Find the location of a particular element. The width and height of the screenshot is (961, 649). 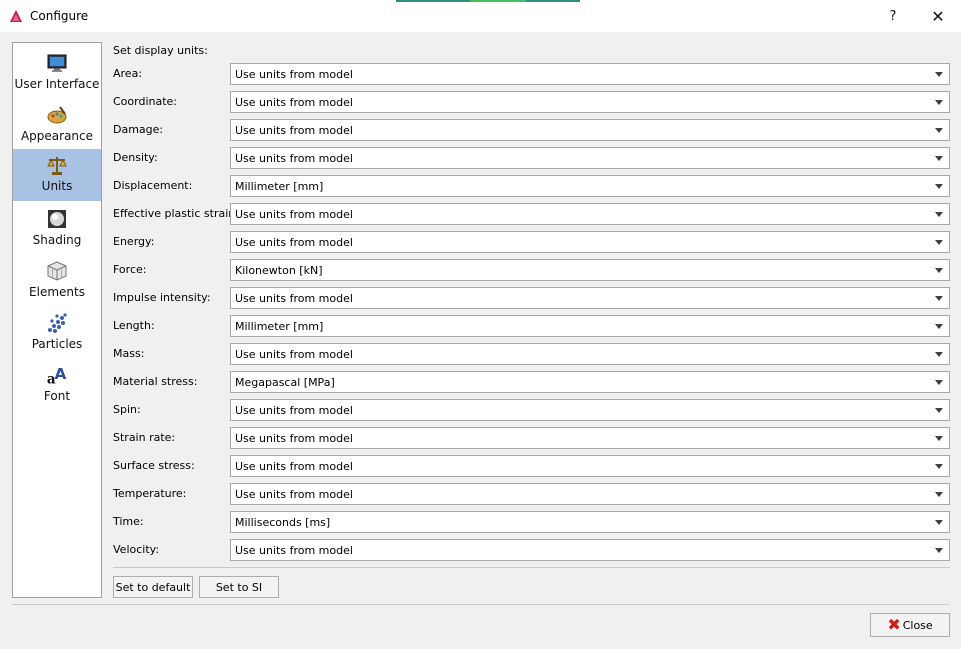

unit-label: Mass: is located at coordinates (129, 353).